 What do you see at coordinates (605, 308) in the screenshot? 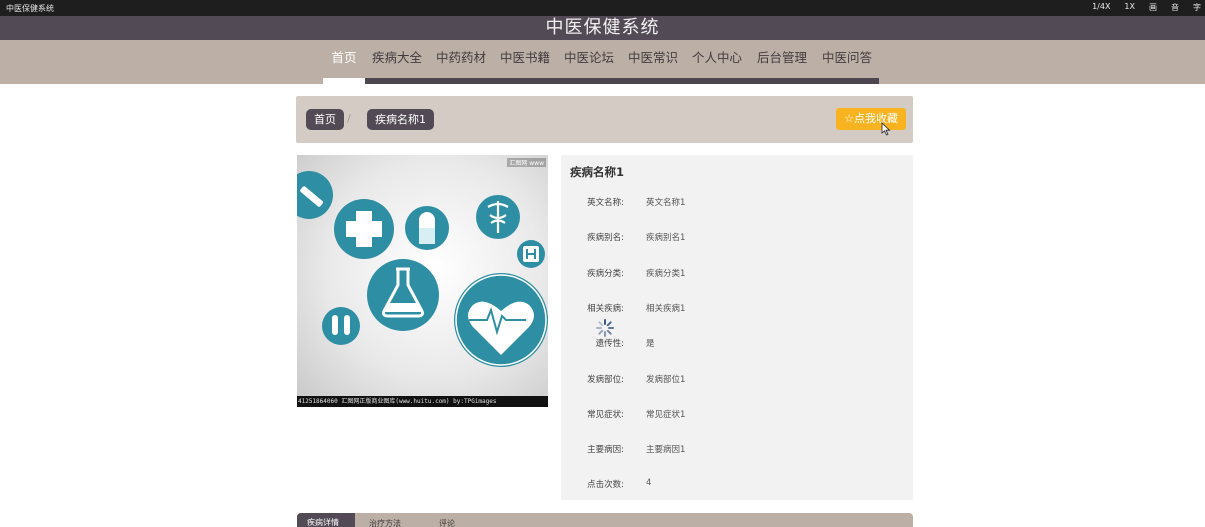
I see `detail-label: 相关疾病:` at bounding box center [605, 308].